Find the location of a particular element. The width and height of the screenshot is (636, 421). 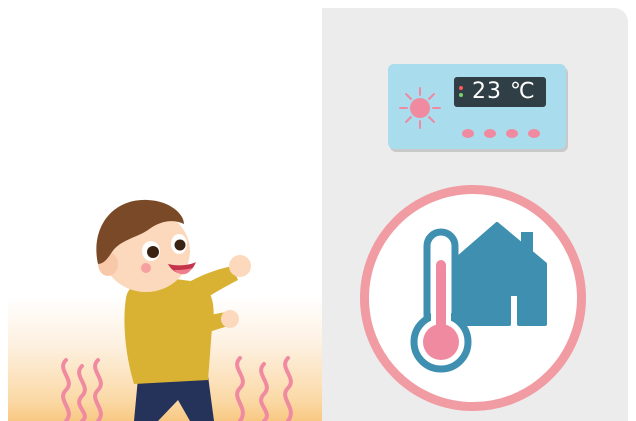

child-pupil-right is located at coordinates (180, 245).